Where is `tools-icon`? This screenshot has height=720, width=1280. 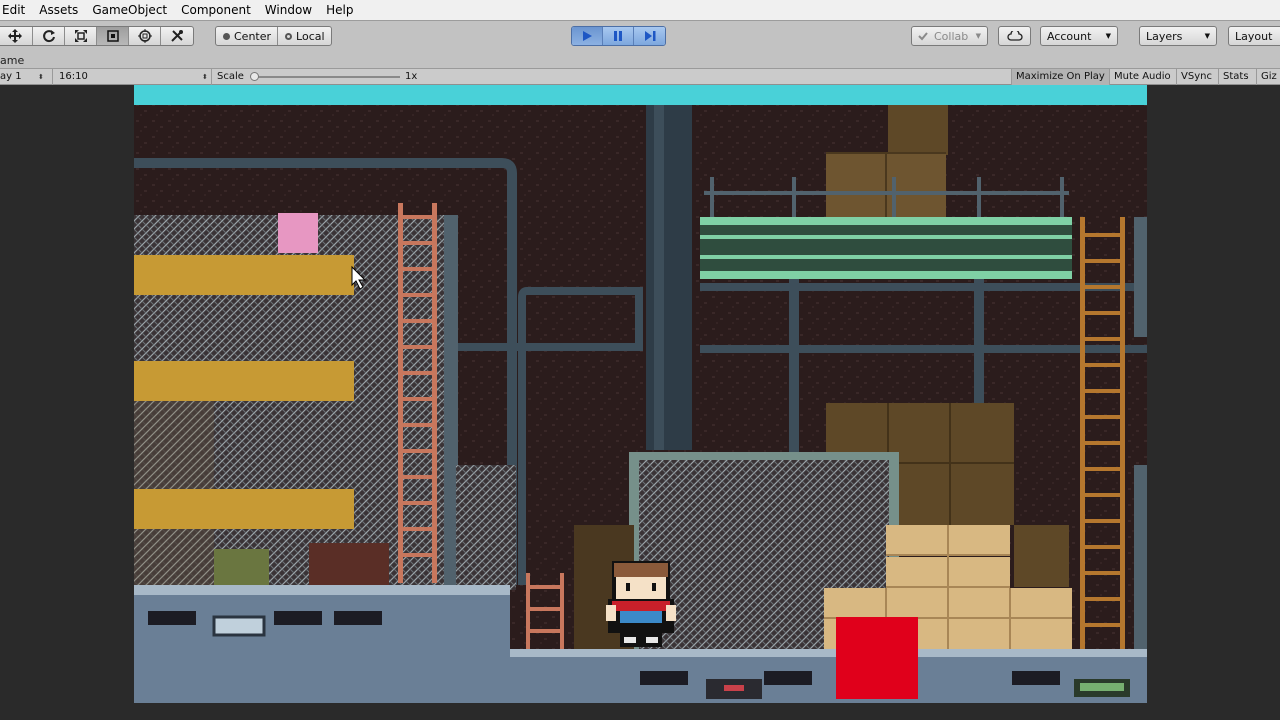 tools-icon is located at coordinates (177, 36).